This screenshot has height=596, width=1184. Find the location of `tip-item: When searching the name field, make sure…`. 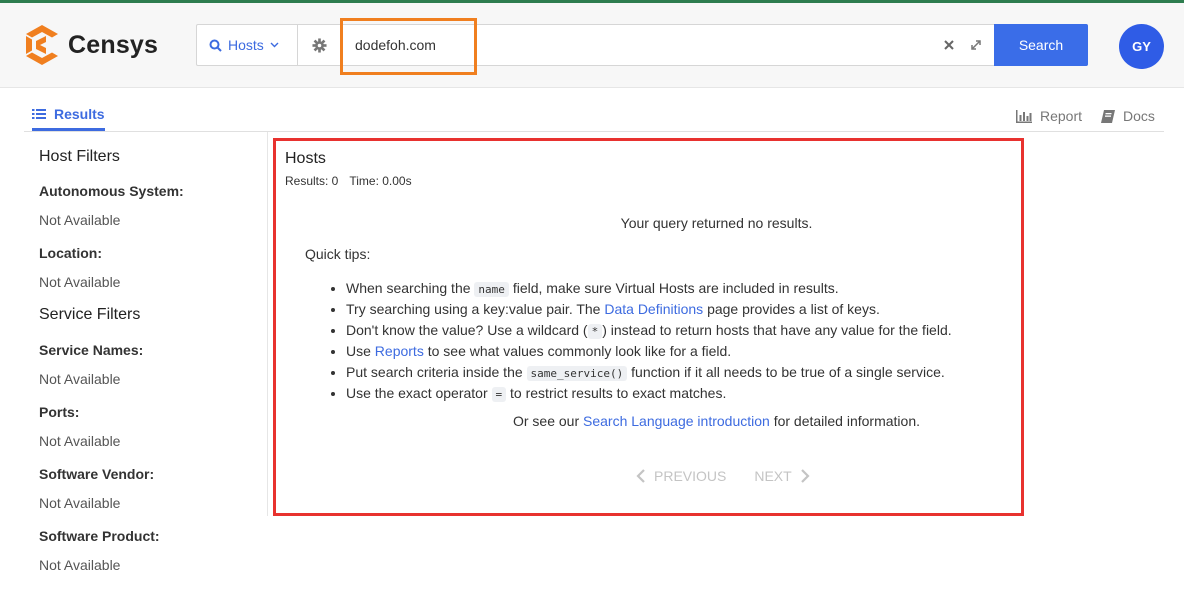

tip-item: When searching the name field, make sure… is located at coordinates (649, 288).